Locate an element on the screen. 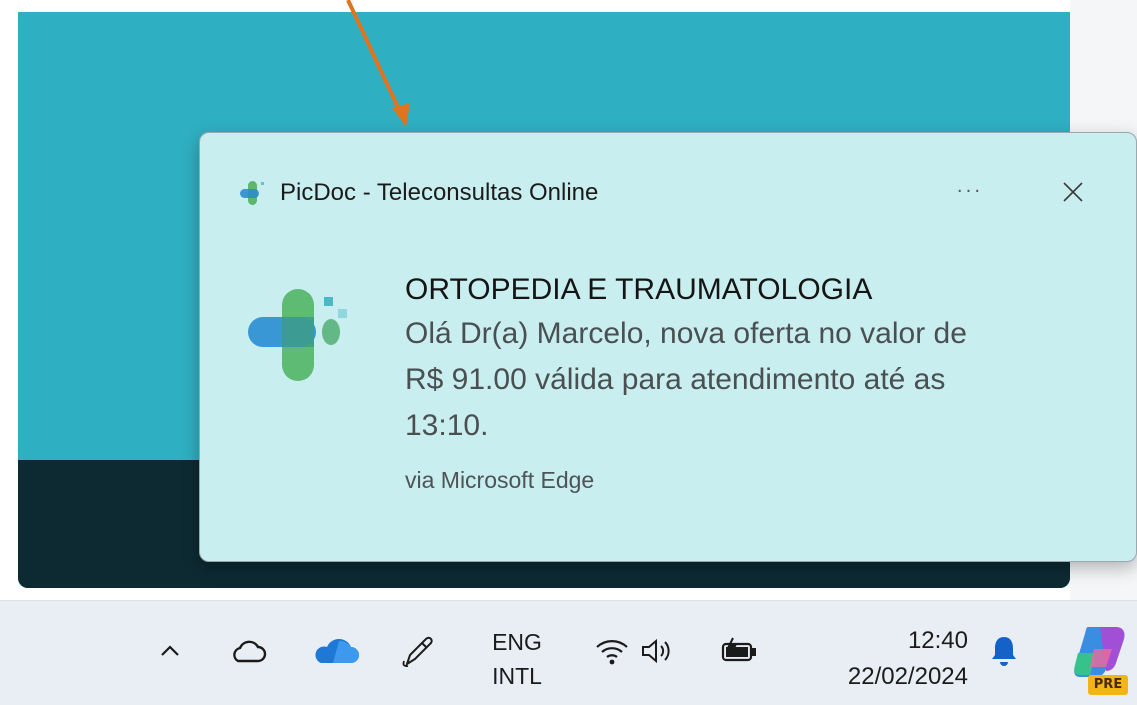 The image size is (1137, 705). app-logo-icon is located at coordinates (252, 193).